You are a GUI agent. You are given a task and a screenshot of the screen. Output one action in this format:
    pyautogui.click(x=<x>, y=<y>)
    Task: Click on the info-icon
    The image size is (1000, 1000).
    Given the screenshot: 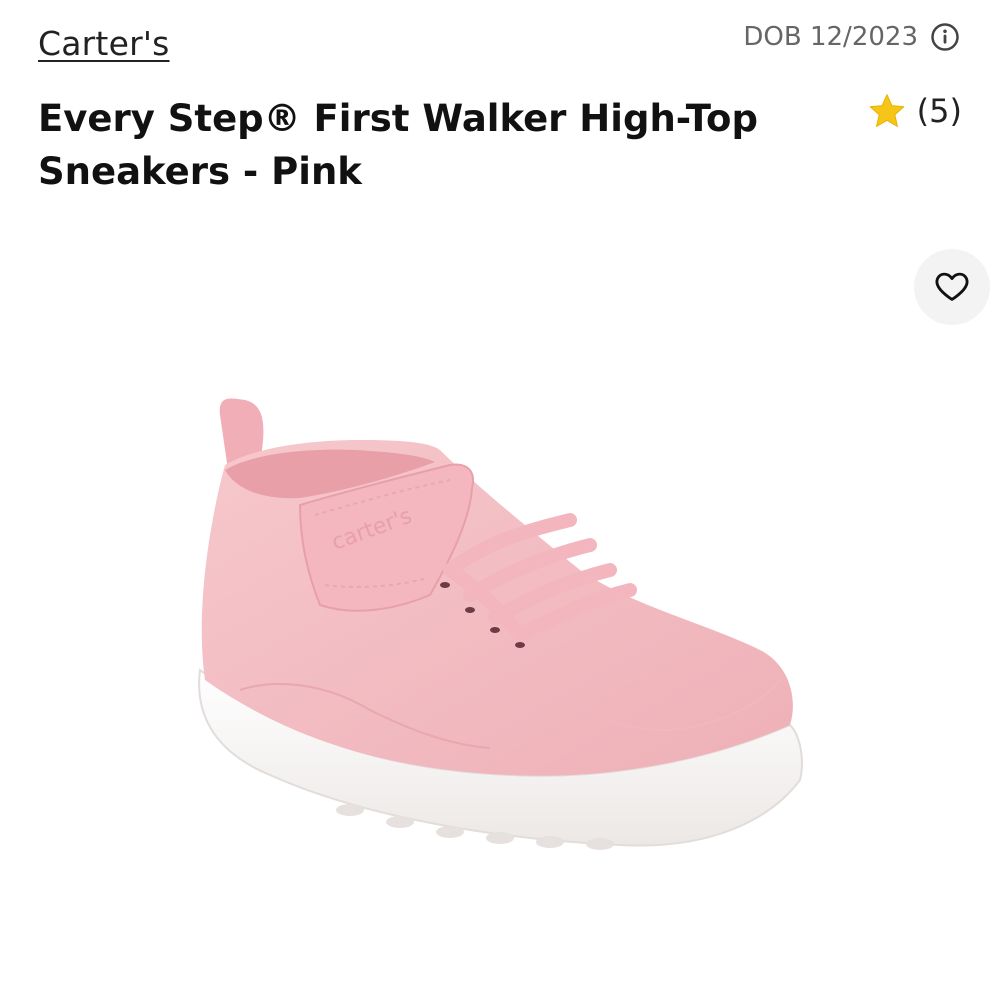 What is the action you would take?
    pyautogui.click(x=945, y=37)
    